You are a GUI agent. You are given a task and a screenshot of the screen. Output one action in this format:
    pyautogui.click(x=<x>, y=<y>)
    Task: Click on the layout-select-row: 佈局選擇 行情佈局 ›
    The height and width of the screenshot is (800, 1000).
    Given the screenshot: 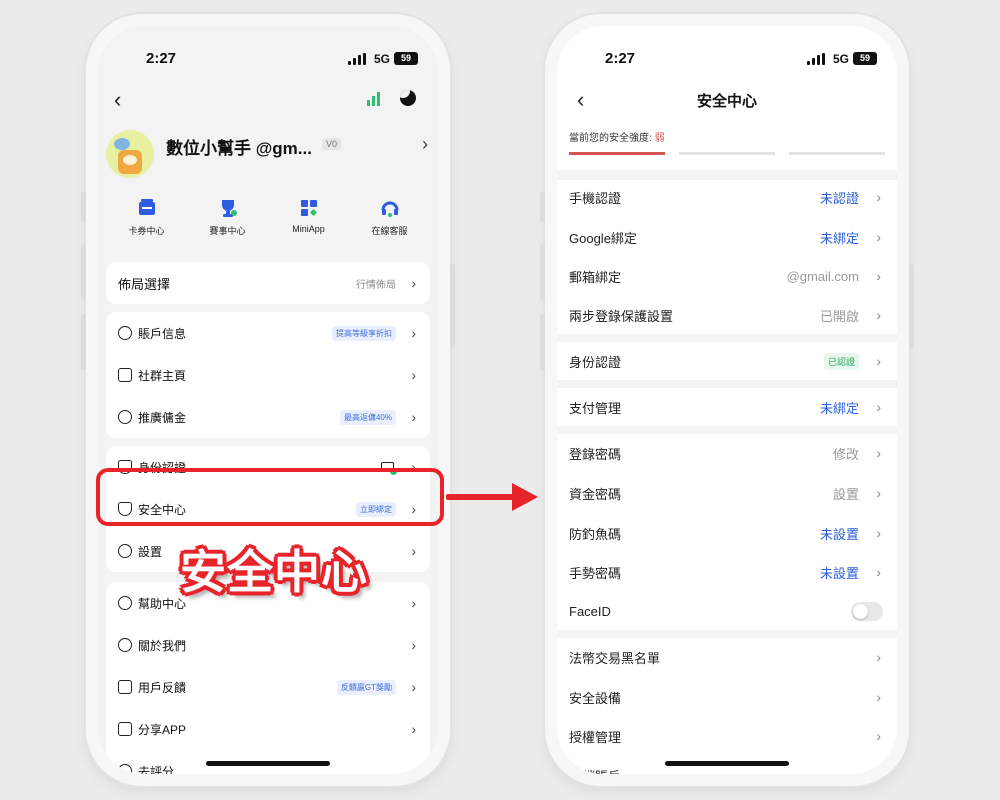 What is the action you would take?
    pyautogui.click(x=268, y=283)
    